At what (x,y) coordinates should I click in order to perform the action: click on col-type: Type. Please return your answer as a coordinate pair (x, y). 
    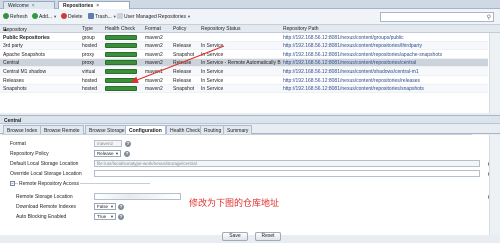
    Looking at the image, I should click on (87, 29).